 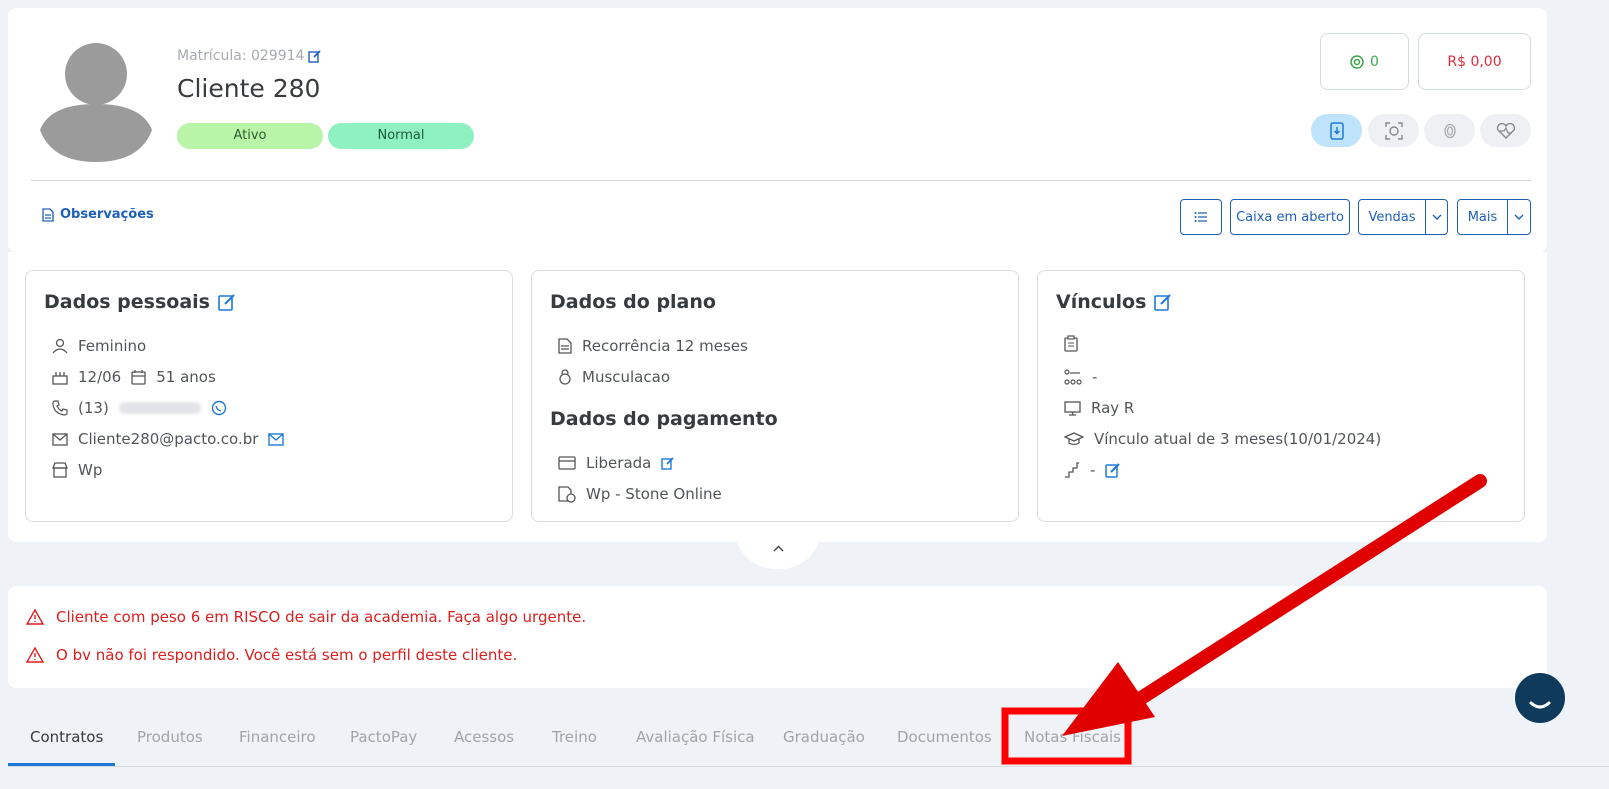 I want to click on annotation-arrow-line, so click(x=1307, y=591).